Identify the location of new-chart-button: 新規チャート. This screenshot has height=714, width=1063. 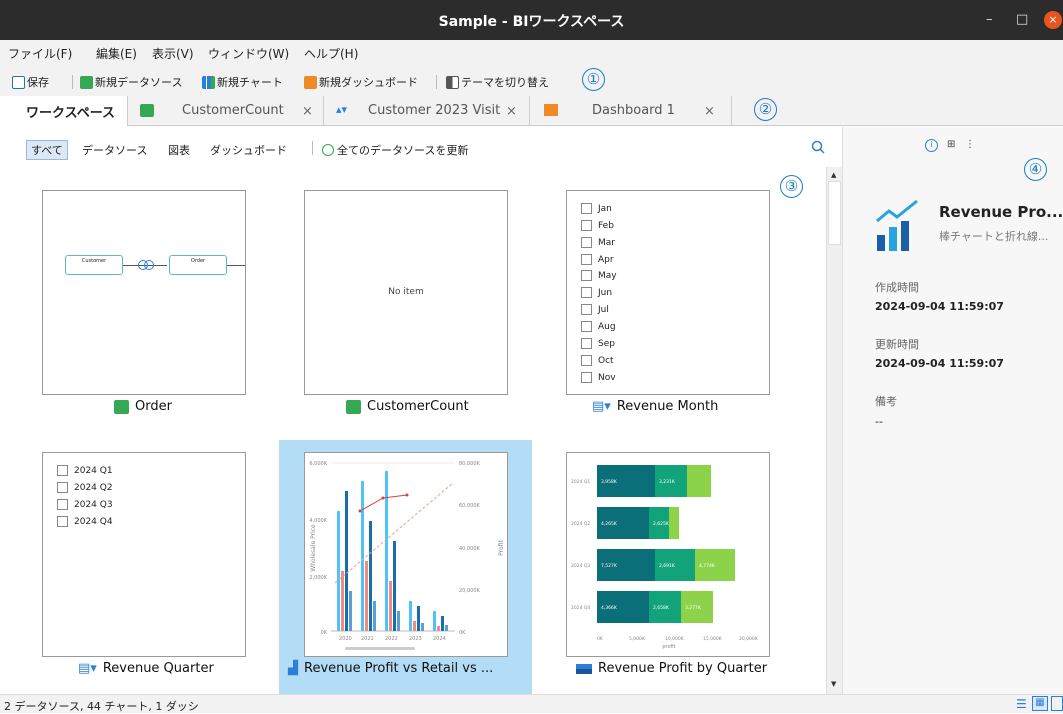
(242, 82).